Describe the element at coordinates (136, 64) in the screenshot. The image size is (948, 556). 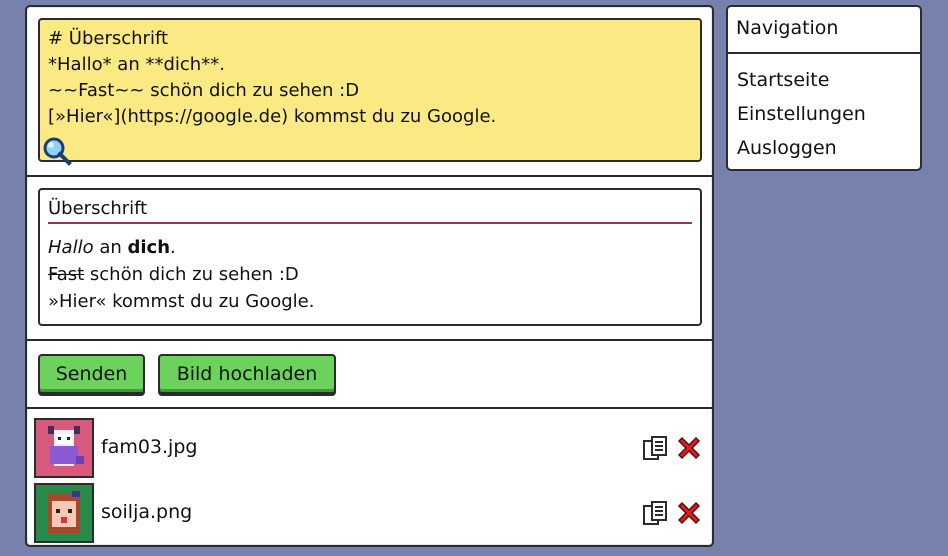
I see `editor-line: *Hallo* an **dich**.` at that location.